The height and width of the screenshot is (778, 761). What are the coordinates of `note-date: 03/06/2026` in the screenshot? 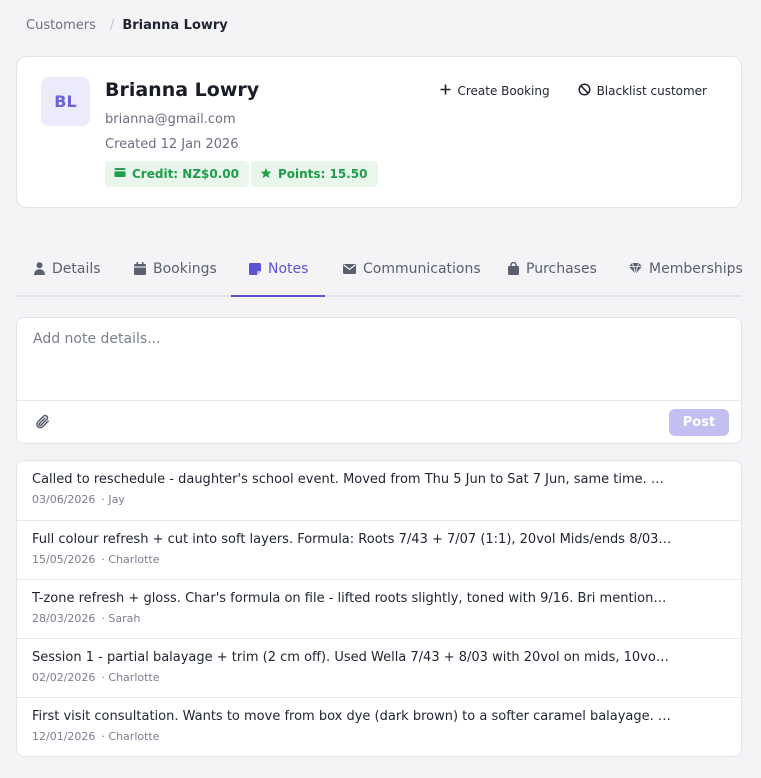 It's located at (64, 499).